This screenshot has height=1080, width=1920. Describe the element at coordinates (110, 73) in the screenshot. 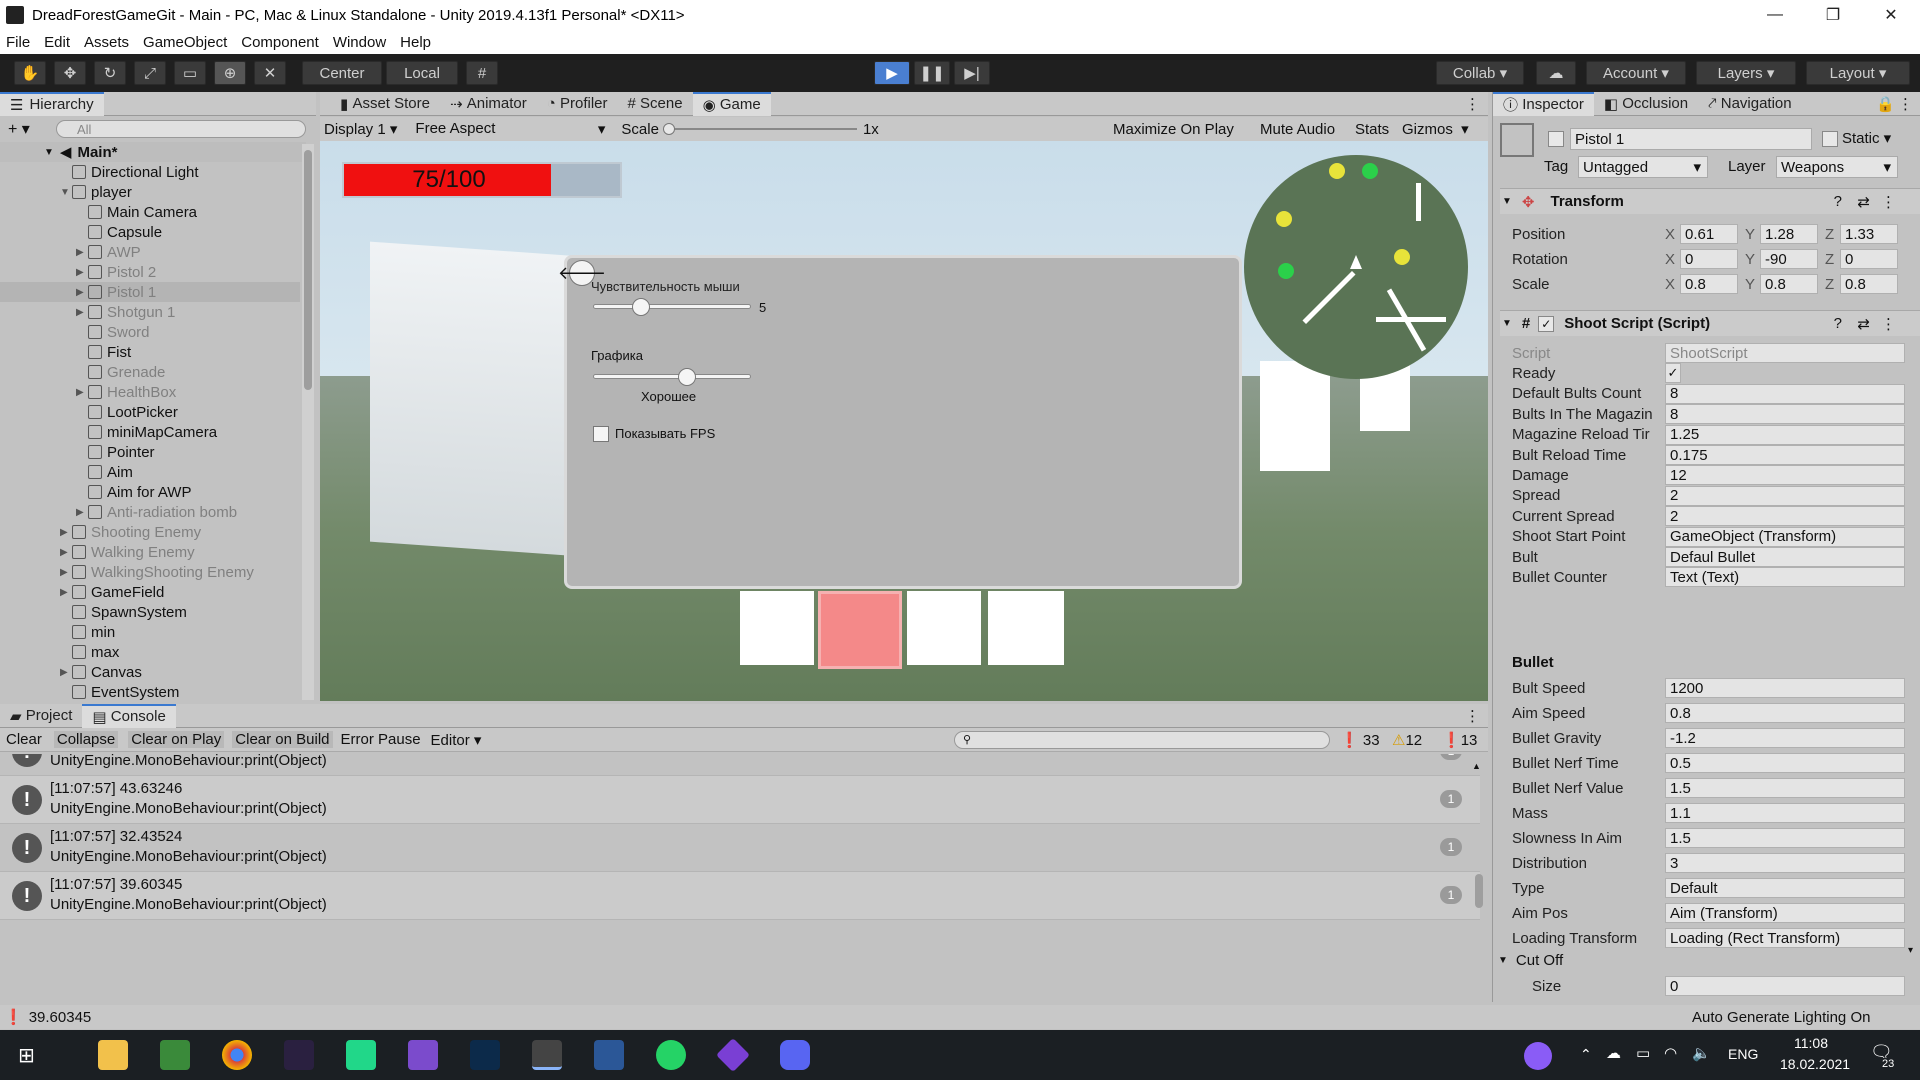

I see `rotate-tool-icon: ↻` at that location.